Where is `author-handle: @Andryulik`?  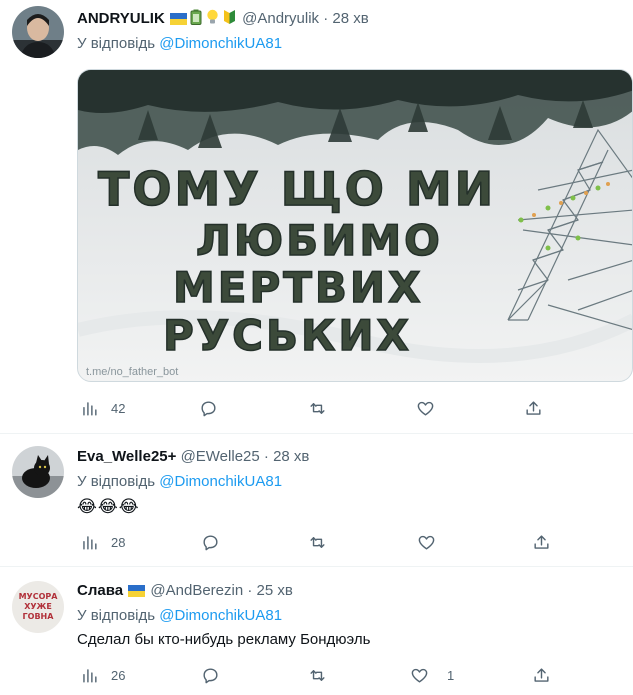 author-handle: @Andryulik is located at coordinates (280, 18).